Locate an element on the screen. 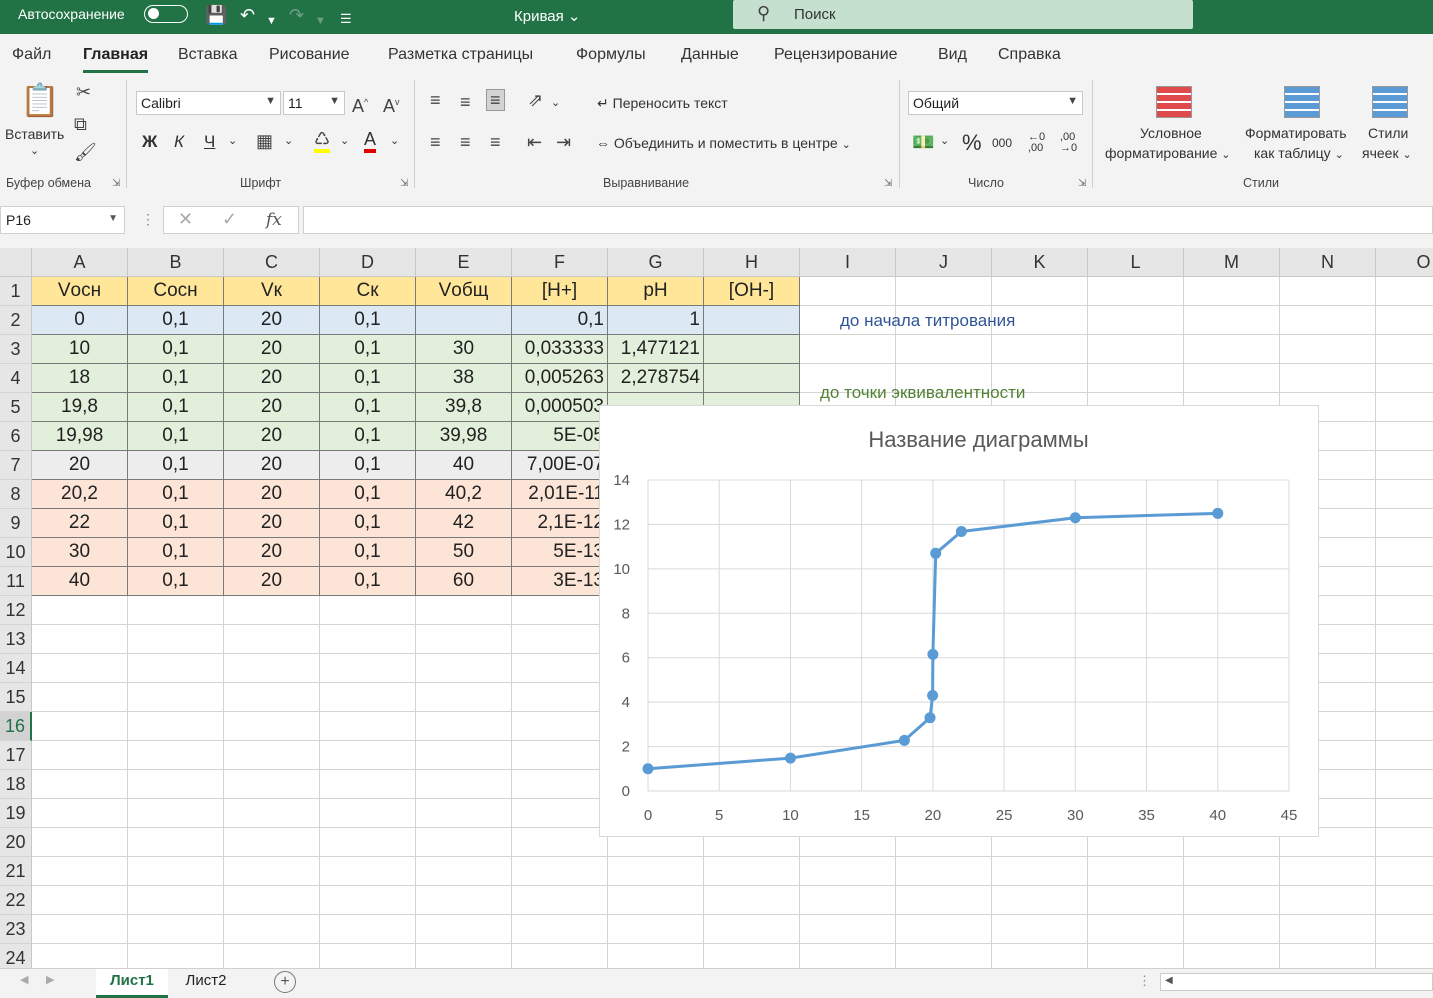 The height and width of the screenshot is (998, 1433). row-header: 10 is located at coordinates (16, 552).